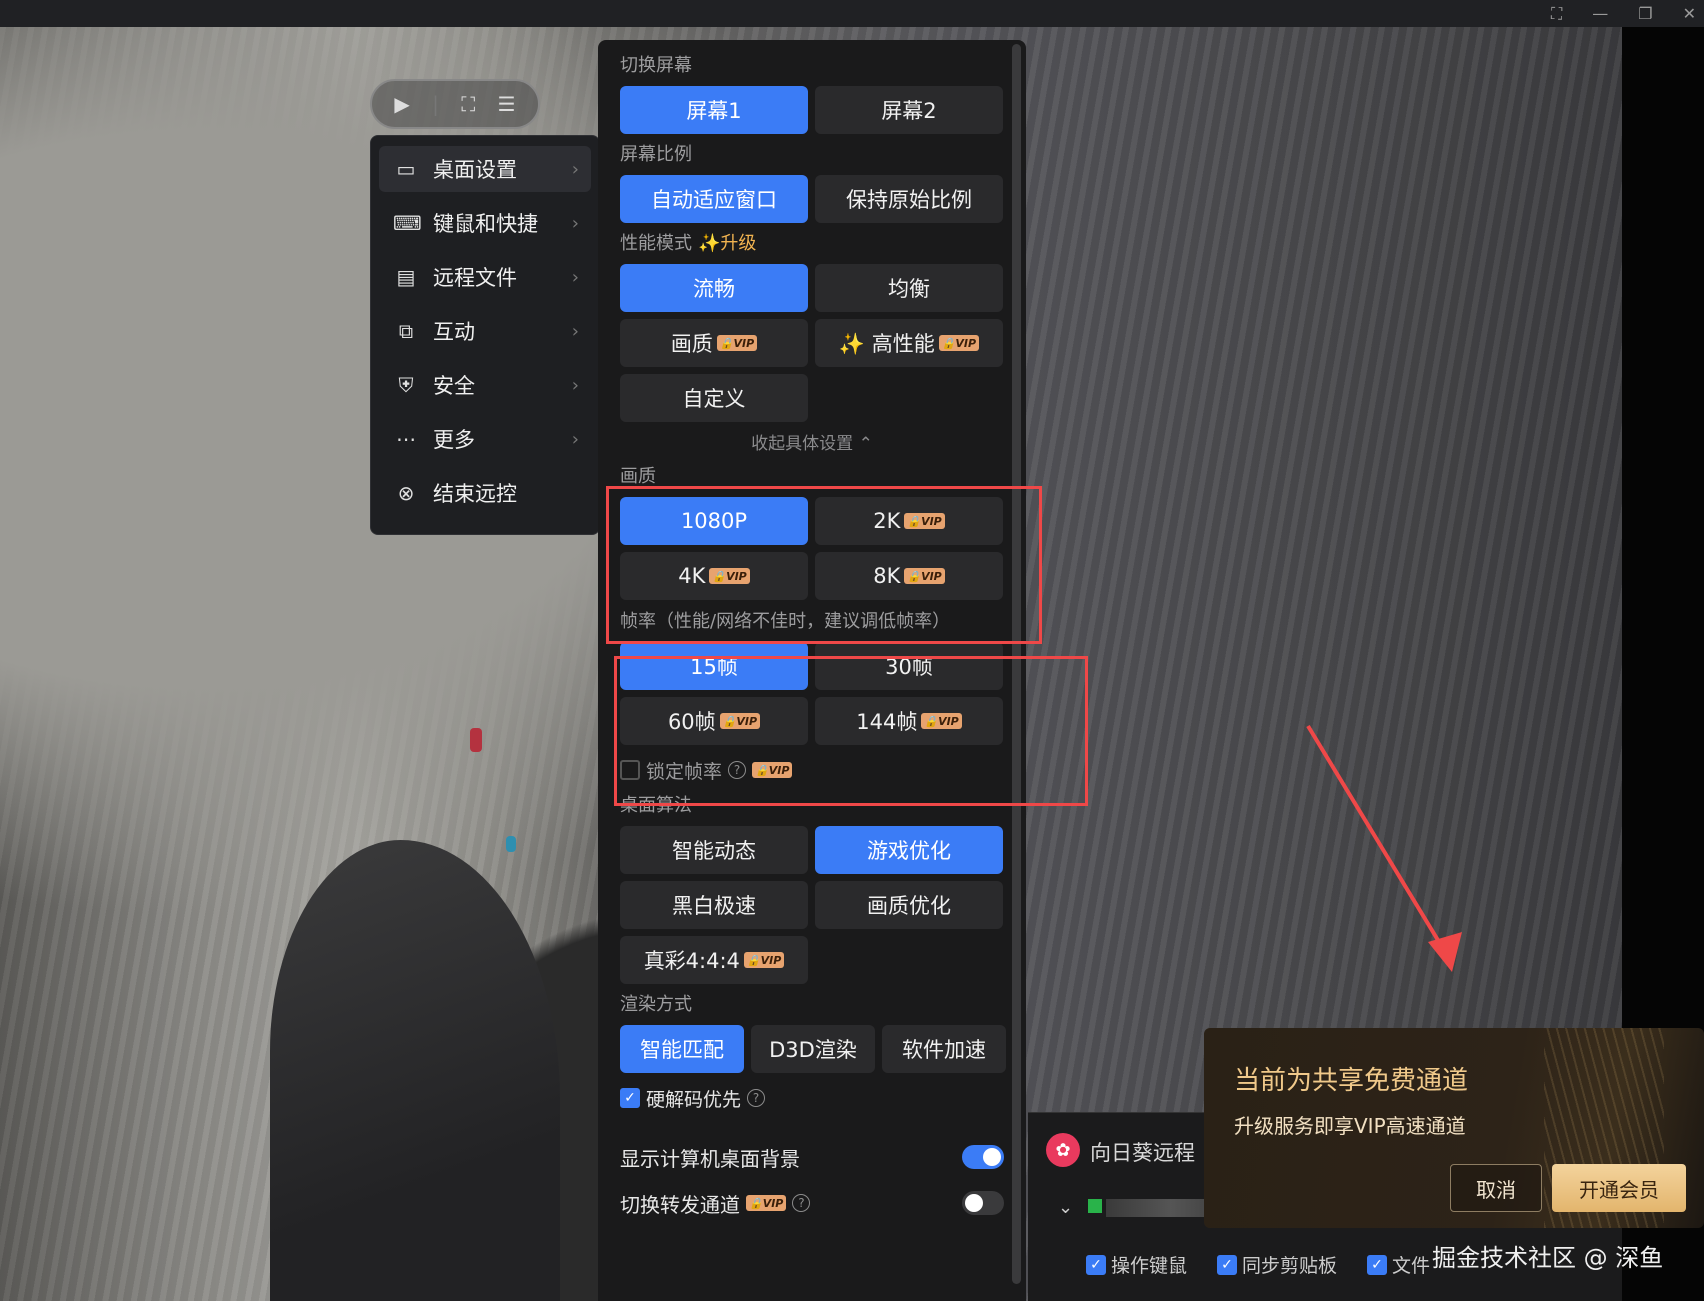  What do you see at coordinates (1350, 1126) in the screenshot?
I see `popup-subtitle: 升级服务即享VIP高速通道` at bounding box center [1350, 1126].